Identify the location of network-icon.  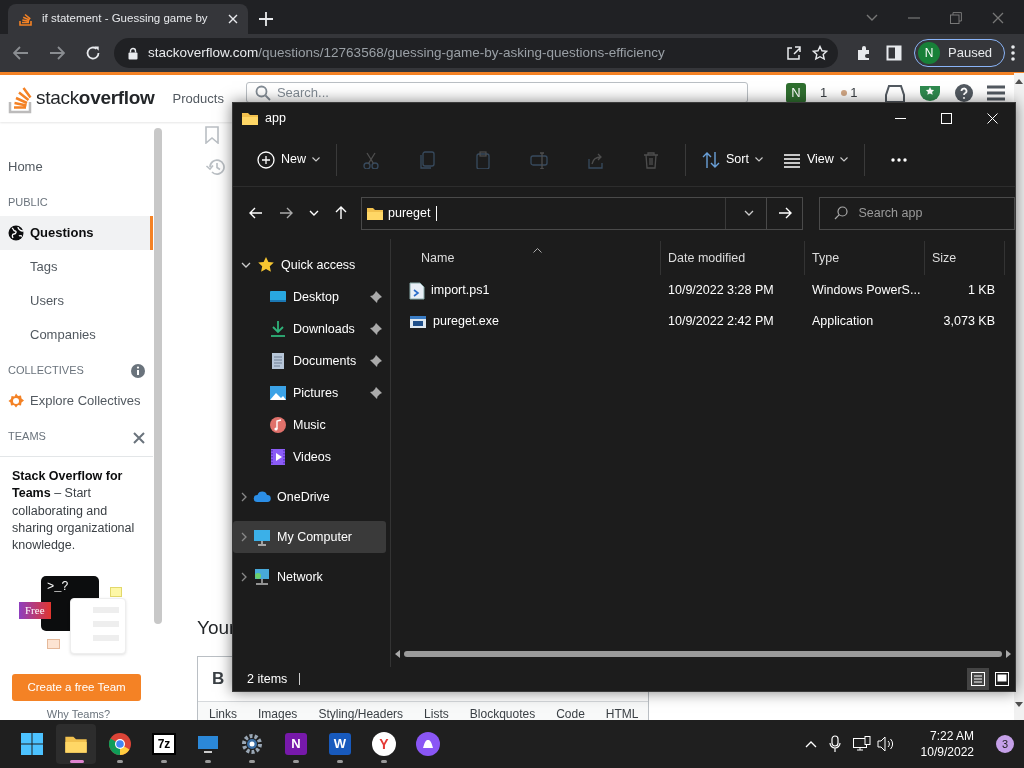
(861, 744).